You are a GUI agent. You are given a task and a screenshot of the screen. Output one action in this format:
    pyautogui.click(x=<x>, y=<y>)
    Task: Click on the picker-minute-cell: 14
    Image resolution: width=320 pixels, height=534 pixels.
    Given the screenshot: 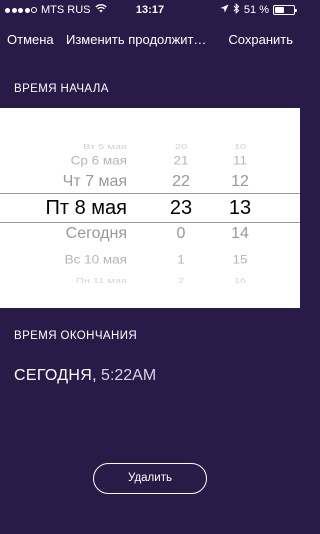 What is the action you would take?
    pyautogui.click(x=240, y=233)
    